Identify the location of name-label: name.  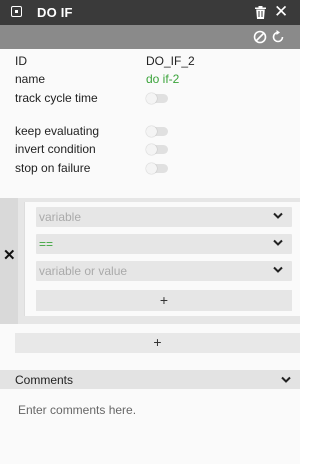
(30, 79).